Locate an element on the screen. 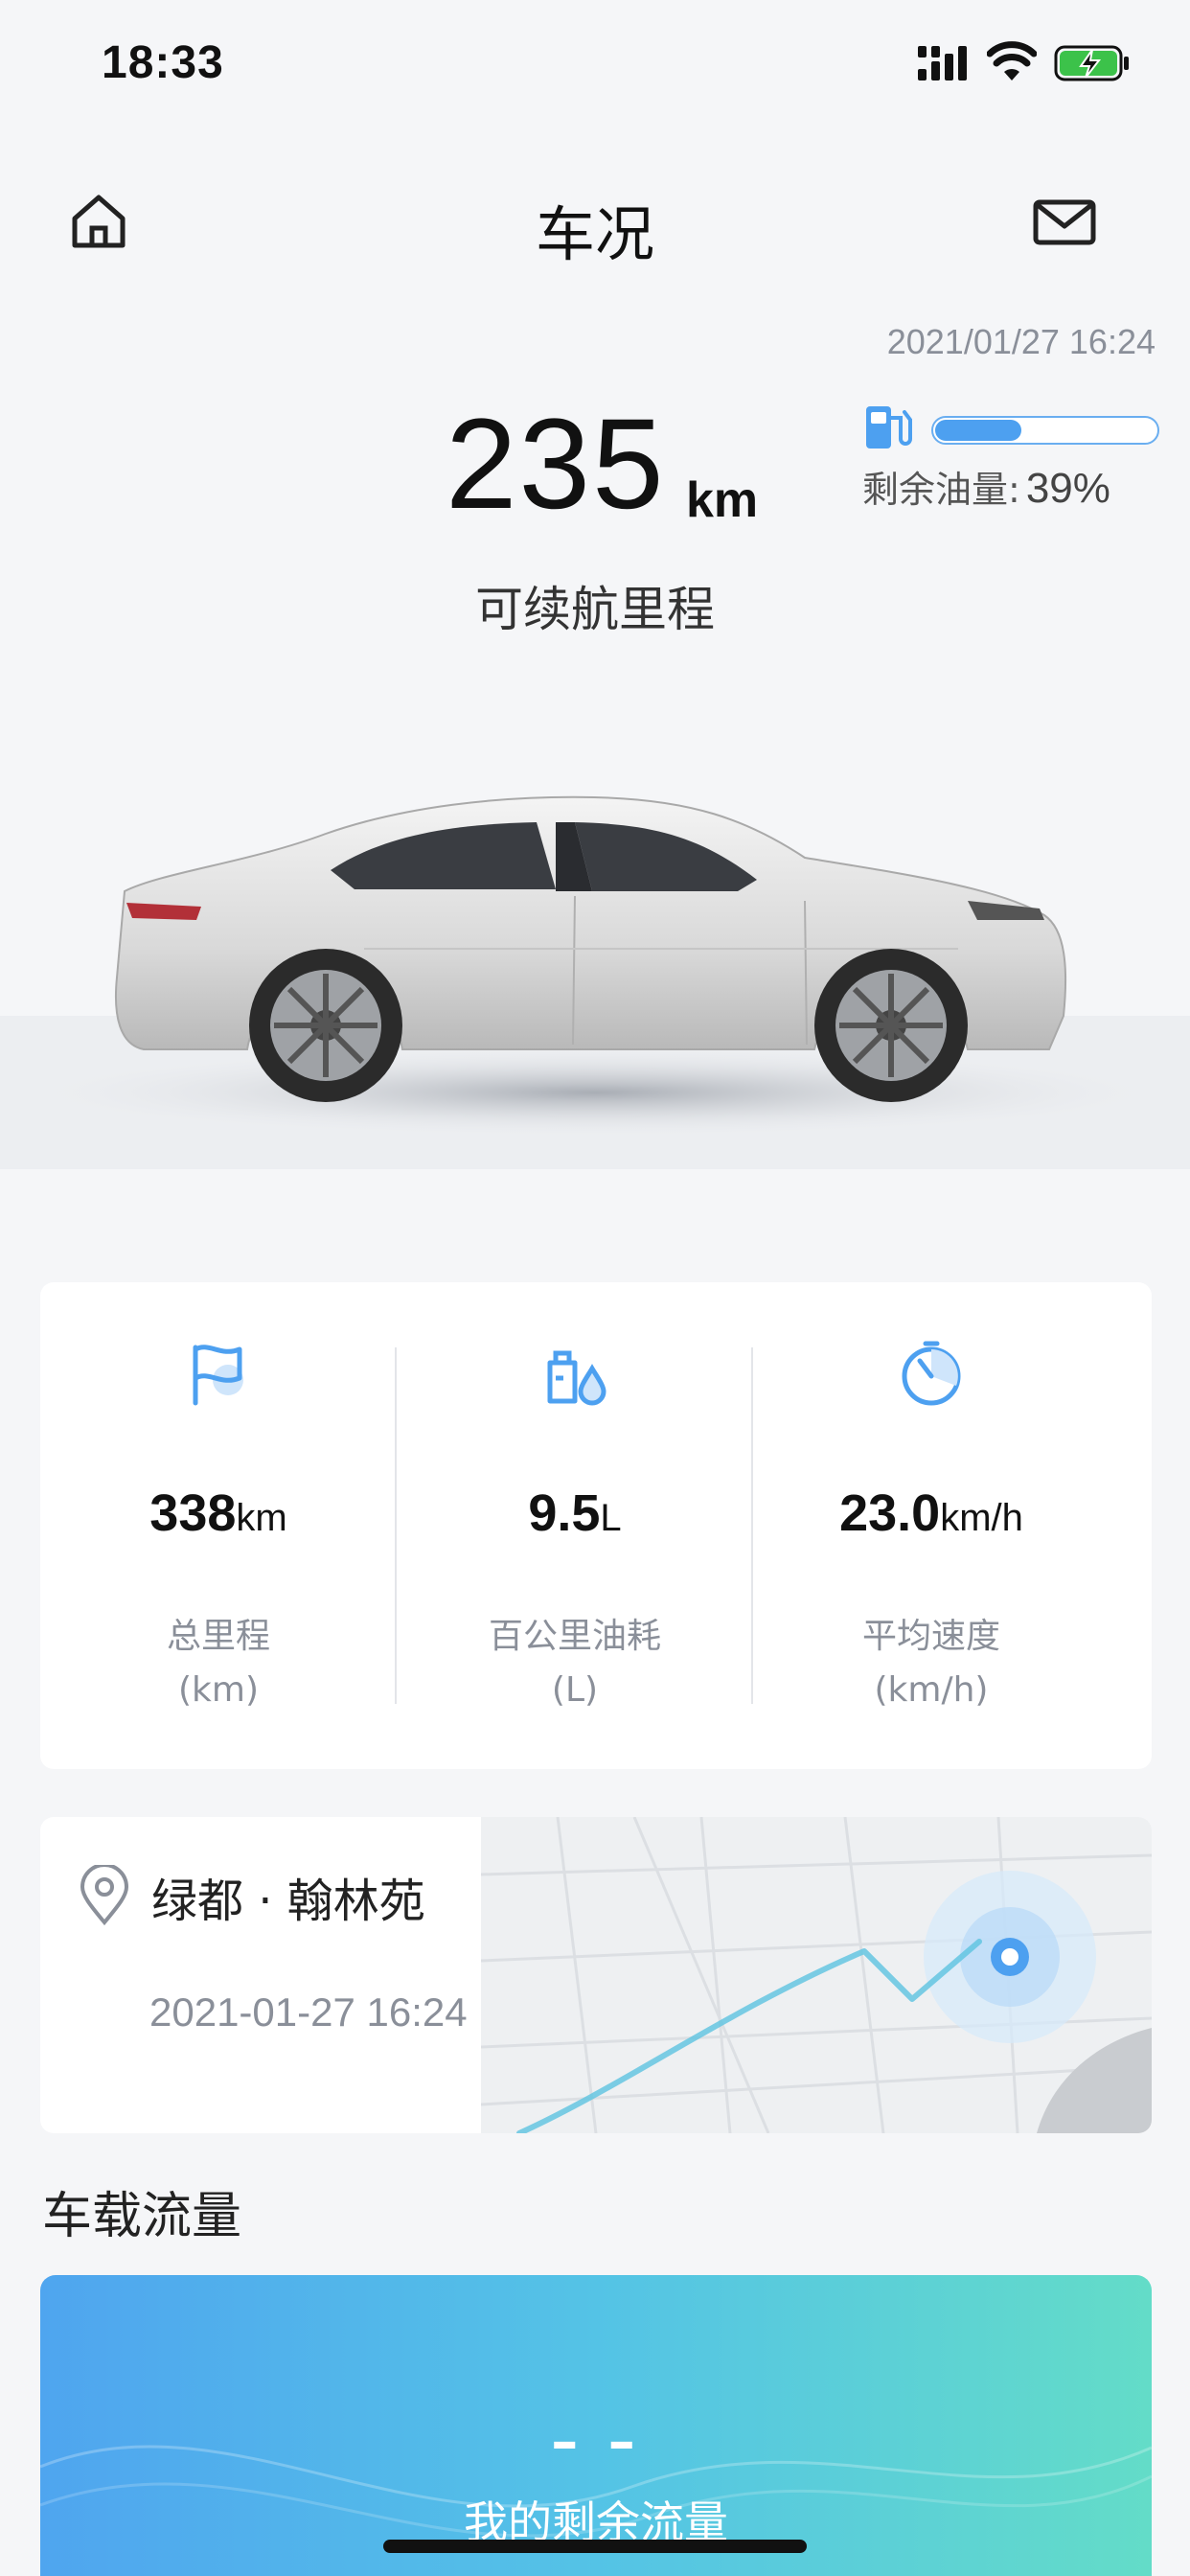 This screenshot has width=1190, height=2576. status-bar: 18:33 is located at coordinates (595, 67).